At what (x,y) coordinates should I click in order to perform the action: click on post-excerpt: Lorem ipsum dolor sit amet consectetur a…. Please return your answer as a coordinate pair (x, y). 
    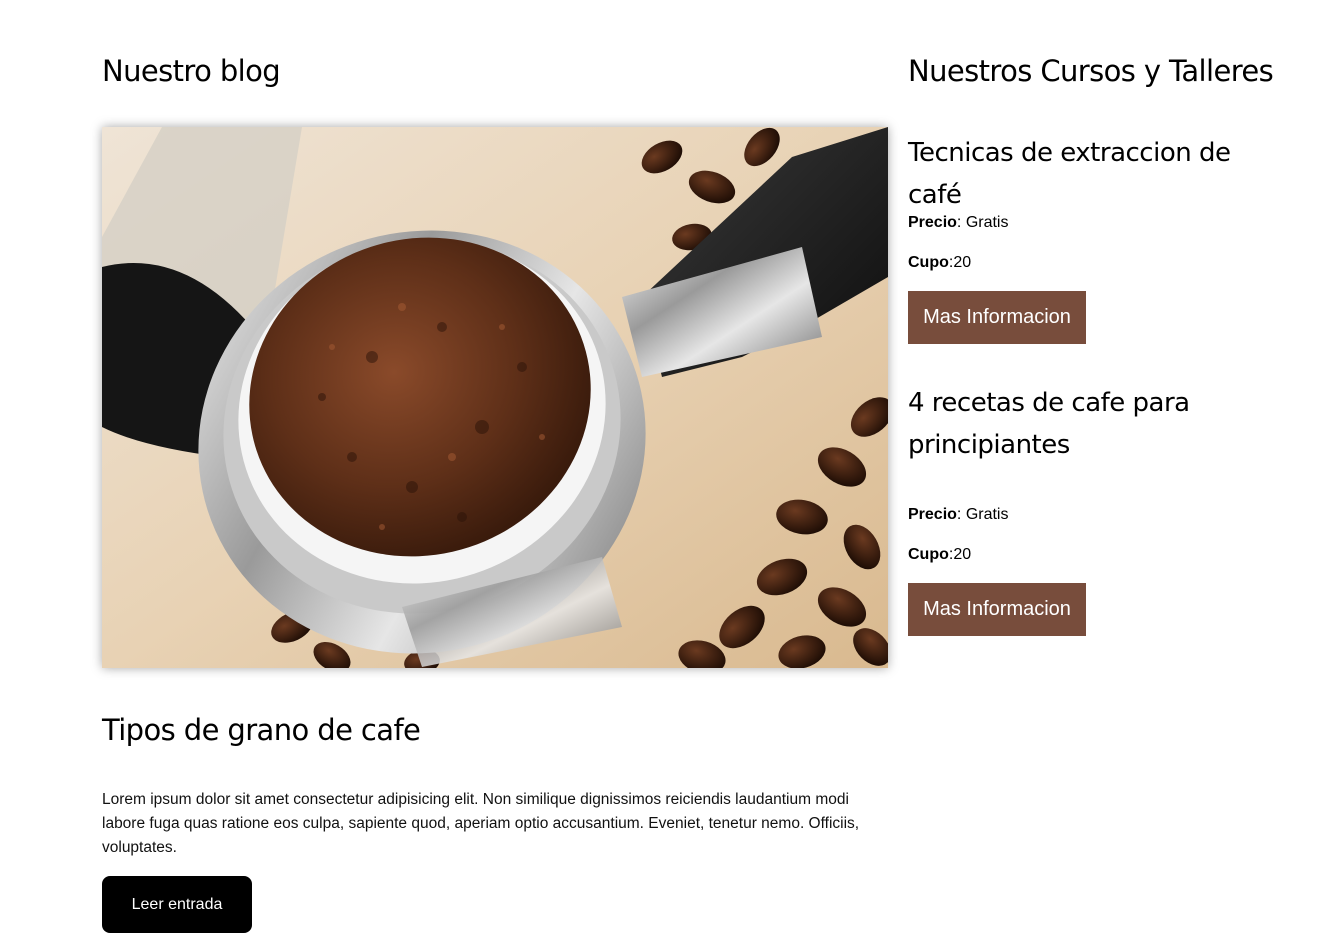
    Looking at the image, I should click on (481, 823).